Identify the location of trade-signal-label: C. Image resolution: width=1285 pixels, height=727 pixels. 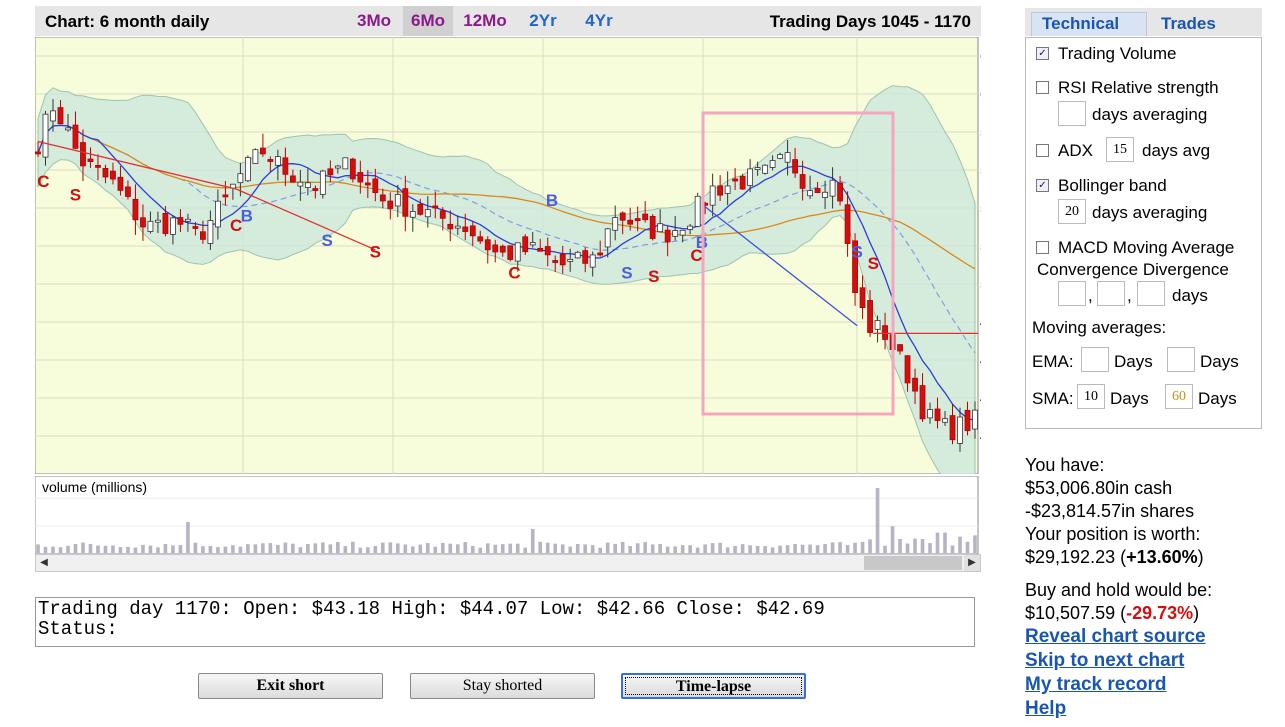
(514, 272).